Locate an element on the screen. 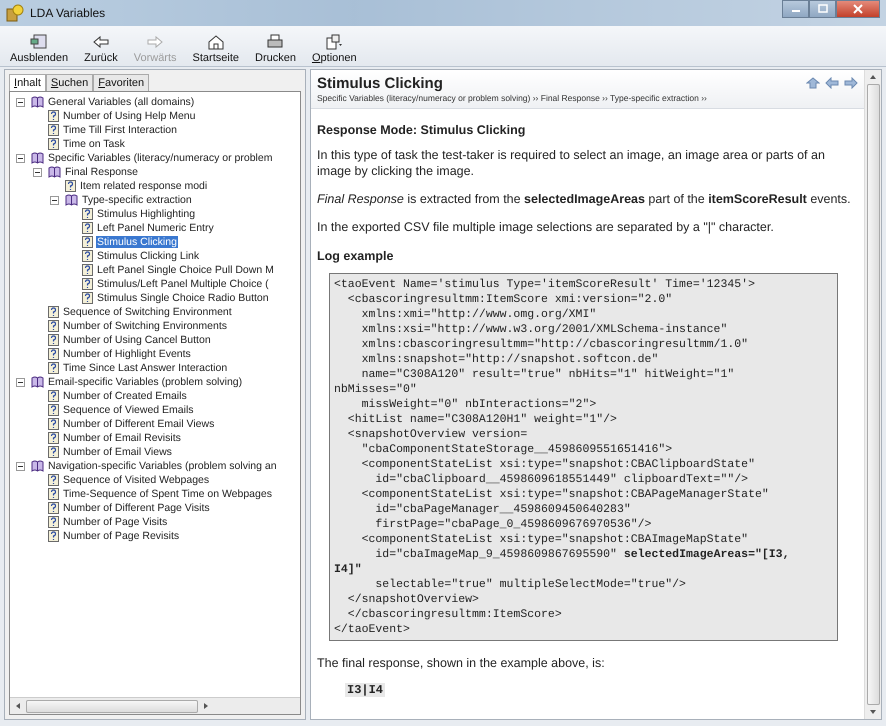 The image size is (886, 726). print-button: Drucken is located at coordinates (275, 49).